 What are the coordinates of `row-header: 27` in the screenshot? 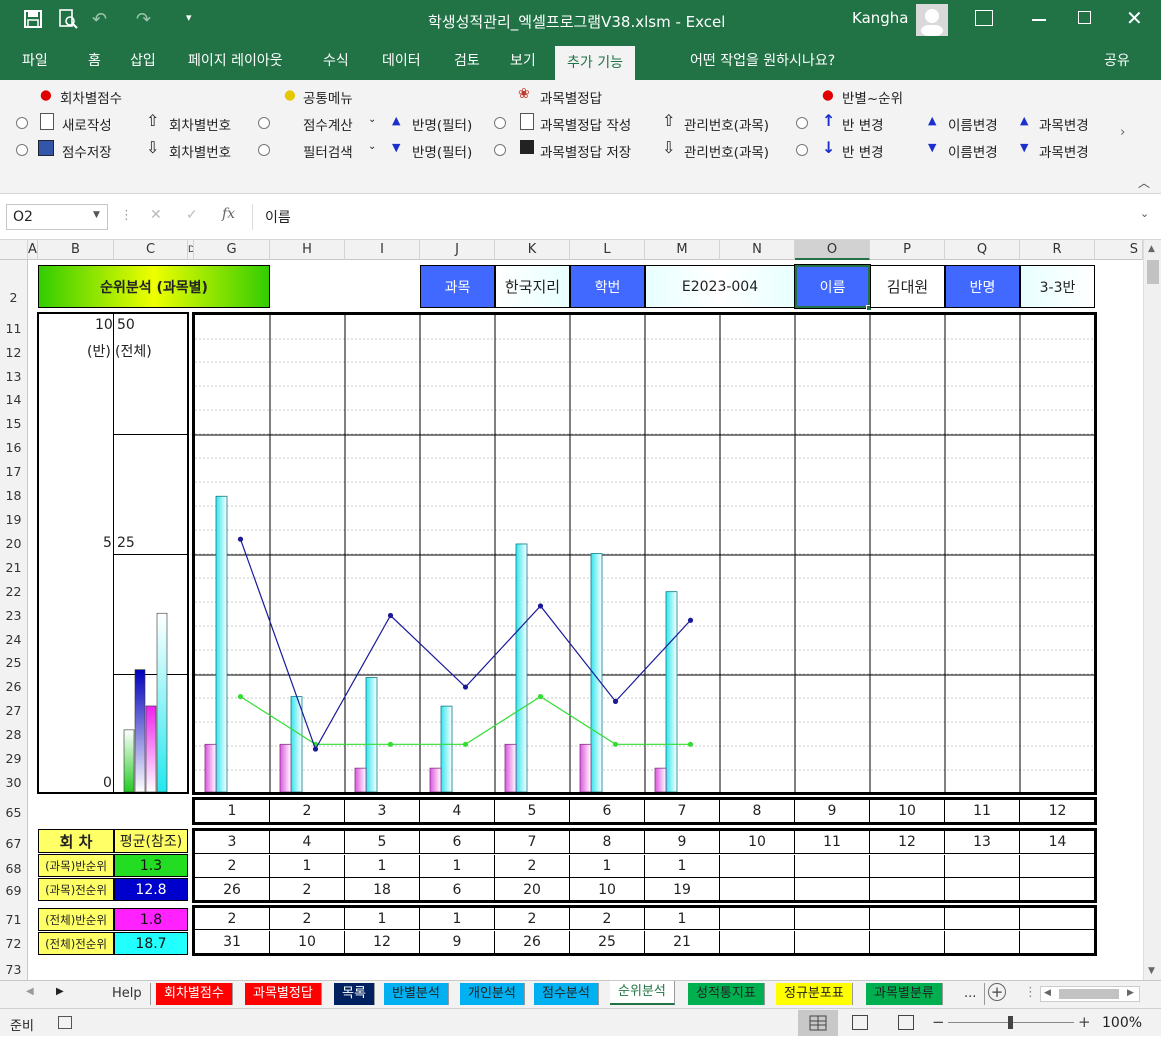 It's located at (13, 710).